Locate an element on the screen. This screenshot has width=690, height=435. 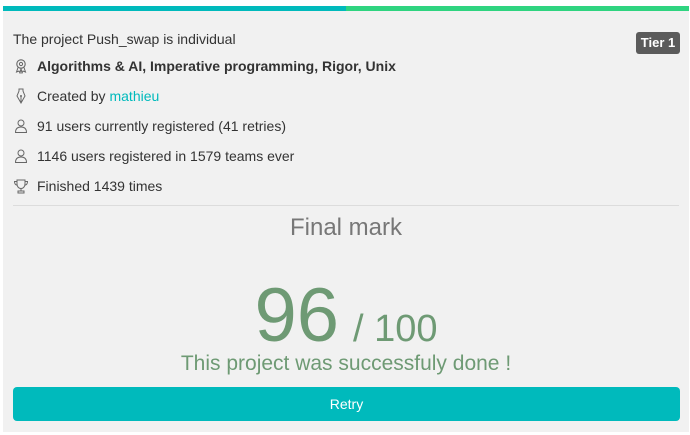
final-mark-score: 96 is located at coordinates (296, 315).